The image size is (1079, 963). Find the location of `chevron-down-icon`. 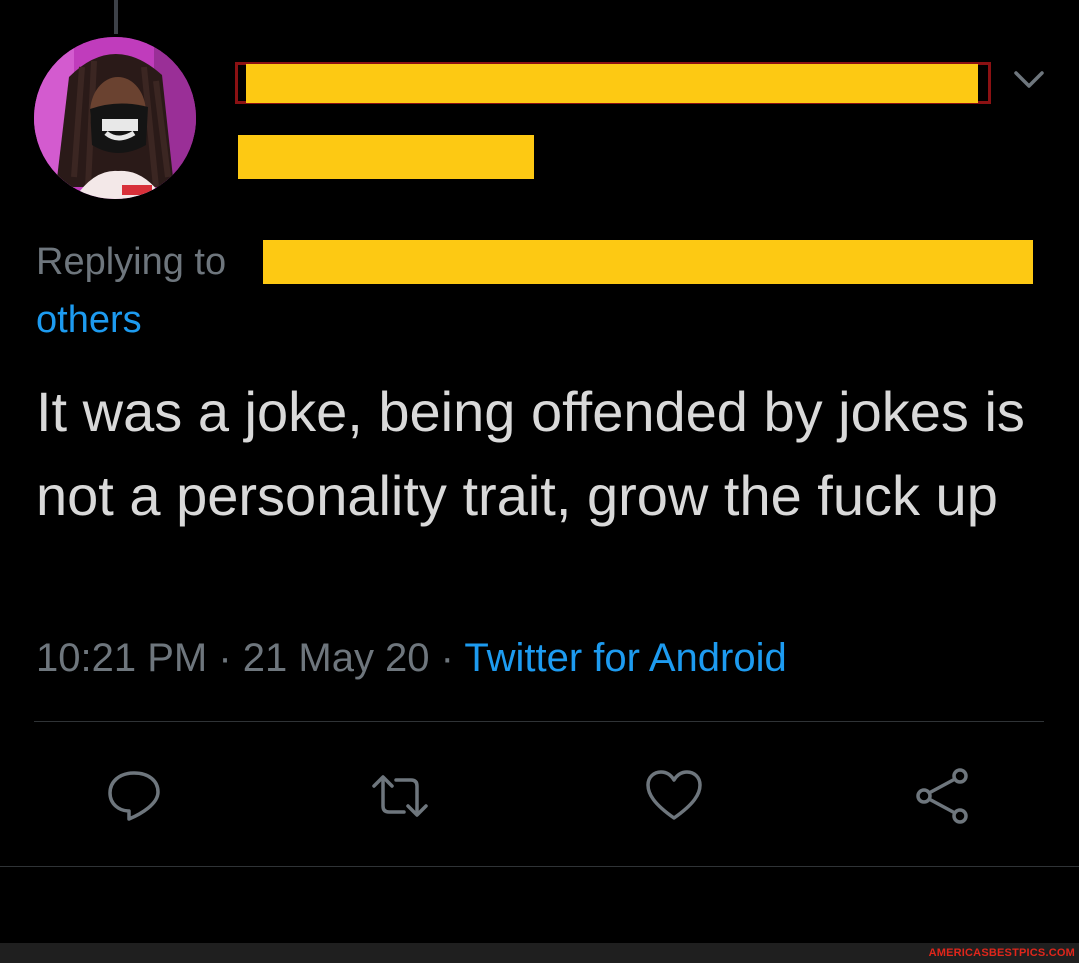

chevron-down-icon is located at coordinates (1029, 80).